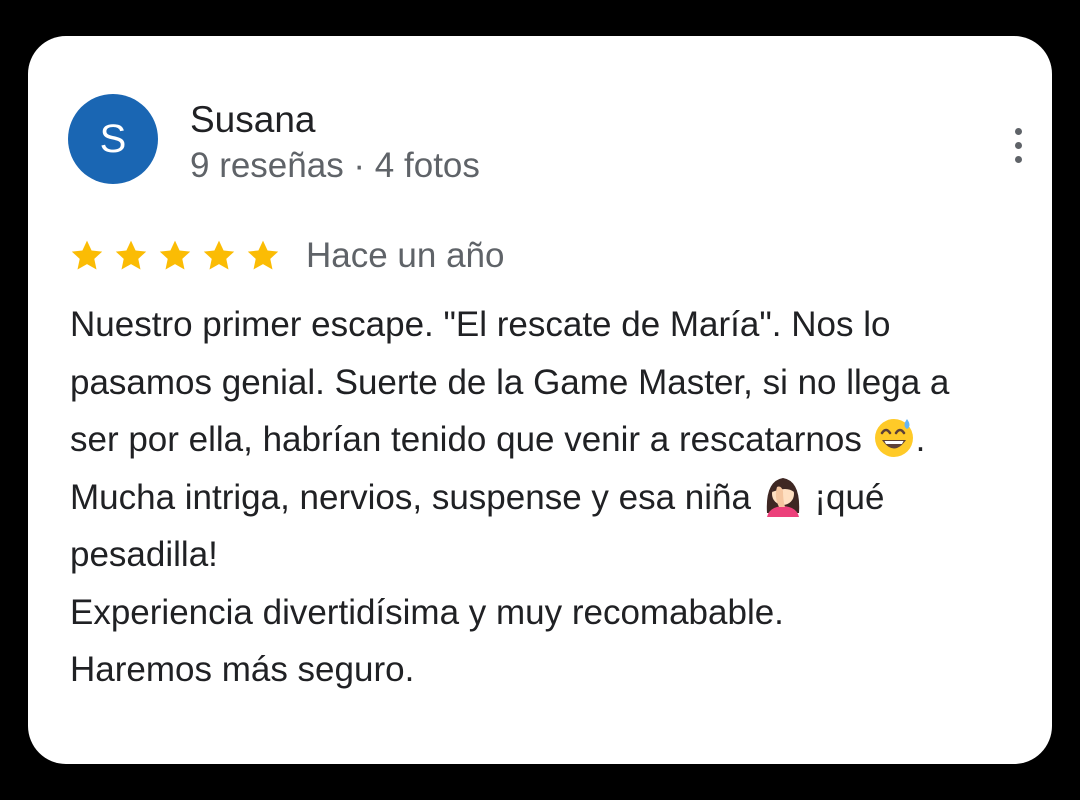 The height and width of the screenshot is (800, 1080). I want to click on review-line: pesadilla!, so click(144, 554).